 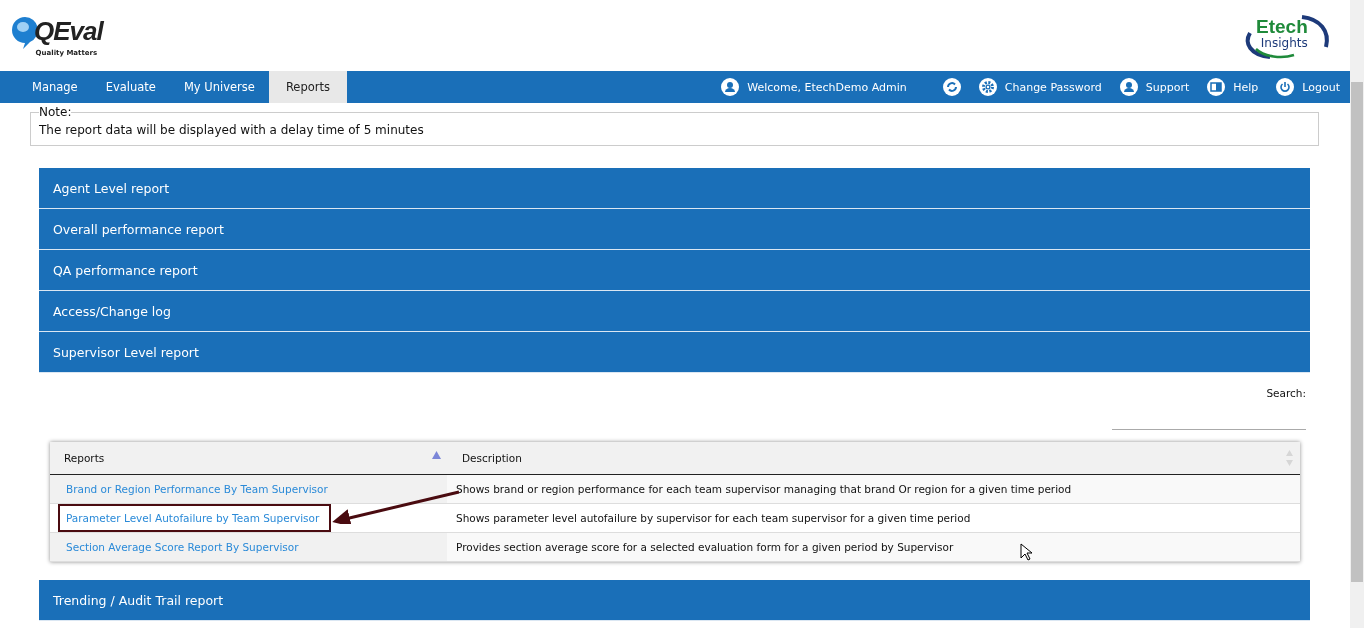 I want to click on note-legend: Note:, so click(x=55, y=112).